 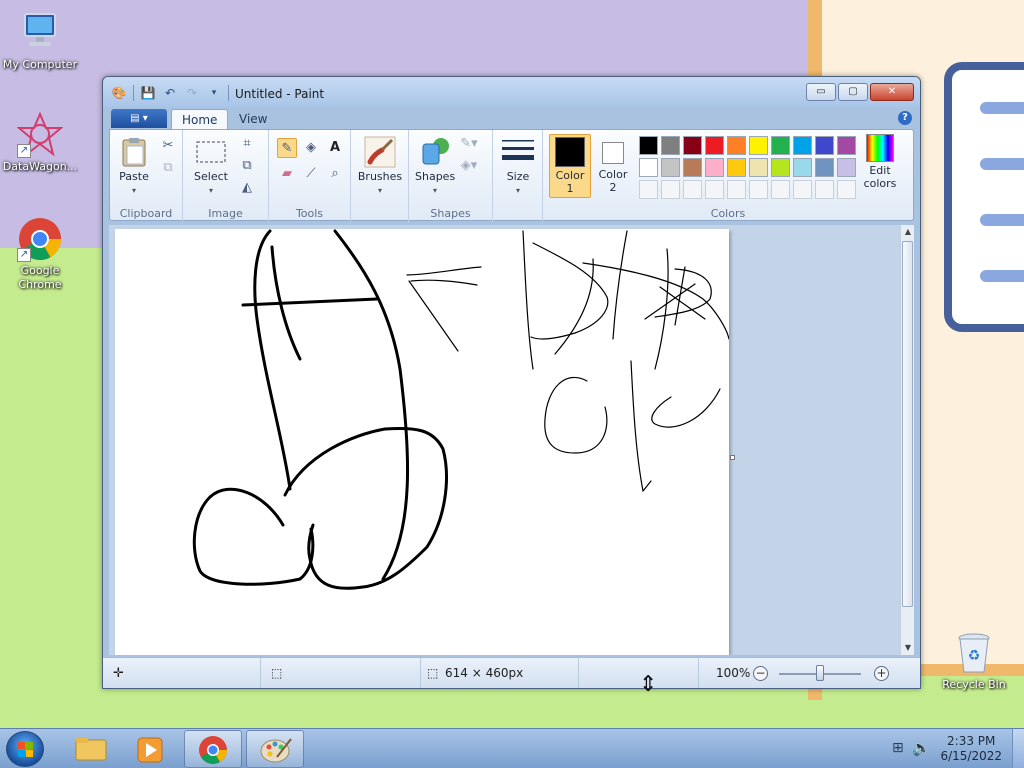 I want to click on taskbar-chrome, so click(x=213, y=749).